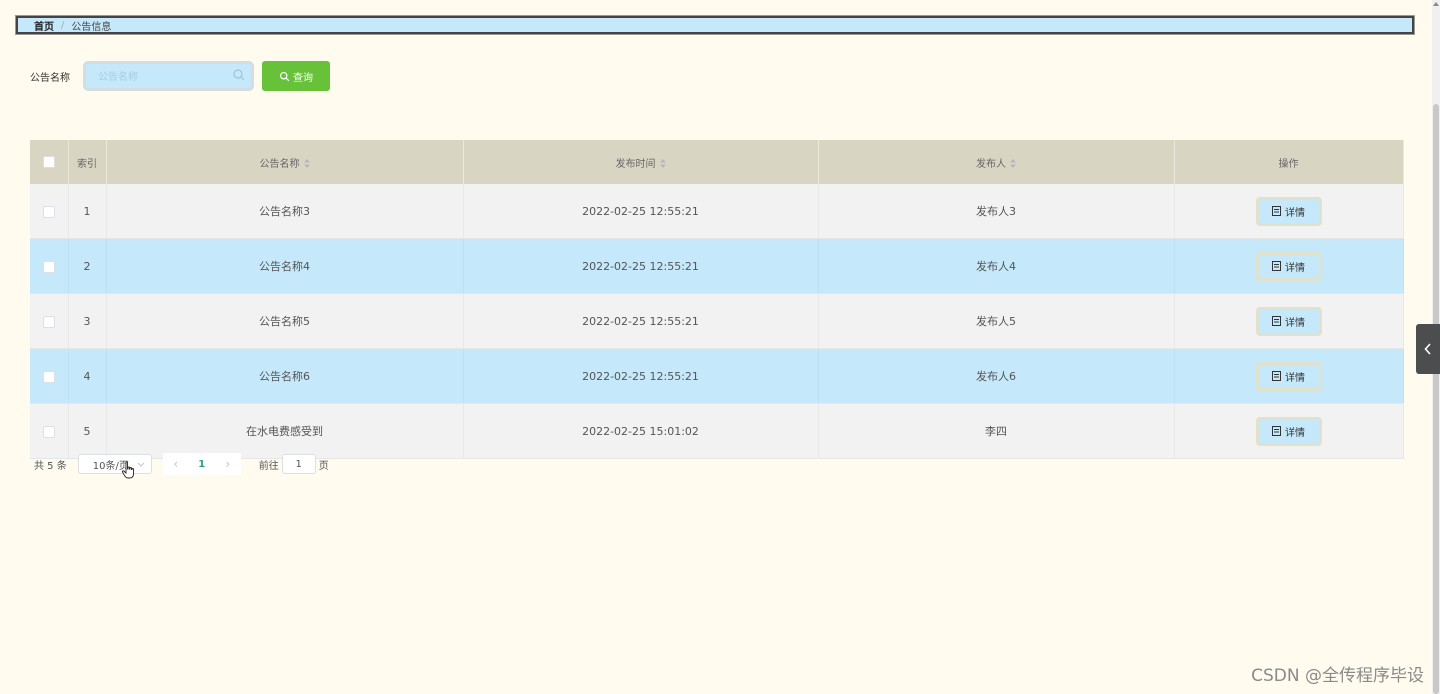 The image size is (1440, 694). I want to click on search-field, so click(168, 76).